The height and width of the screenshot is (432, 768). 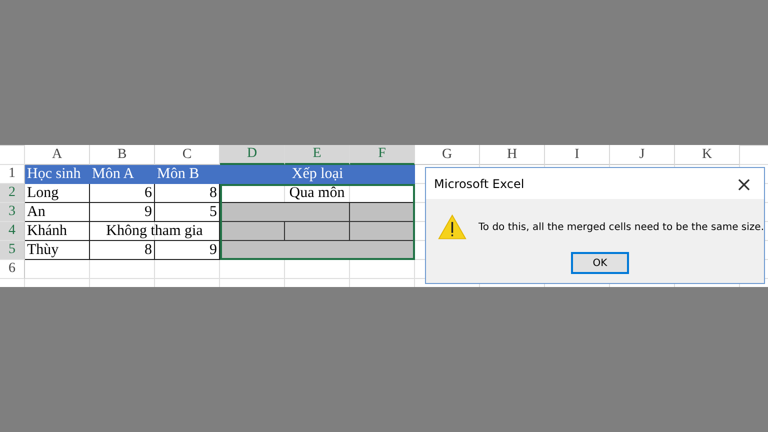 I want to click on dialog-title: Microsoft Excel, so click(x=479, y=183).